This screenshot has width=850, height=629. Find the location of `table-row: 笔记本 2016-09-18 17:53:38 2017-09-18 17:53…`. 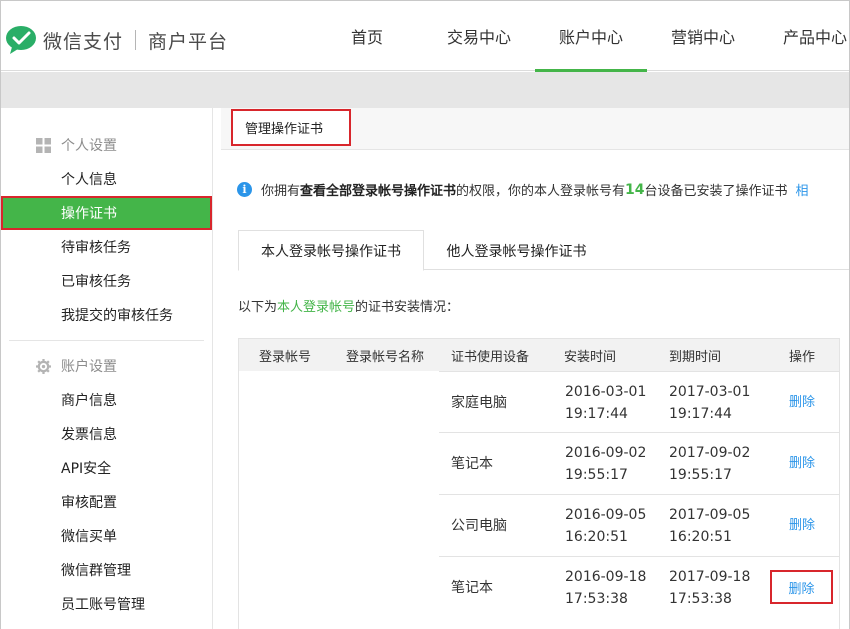

table-row: 笔记本 2016-09-18 17:53:38 2017-09-18 17:53… is located at coordinates (639, 587).